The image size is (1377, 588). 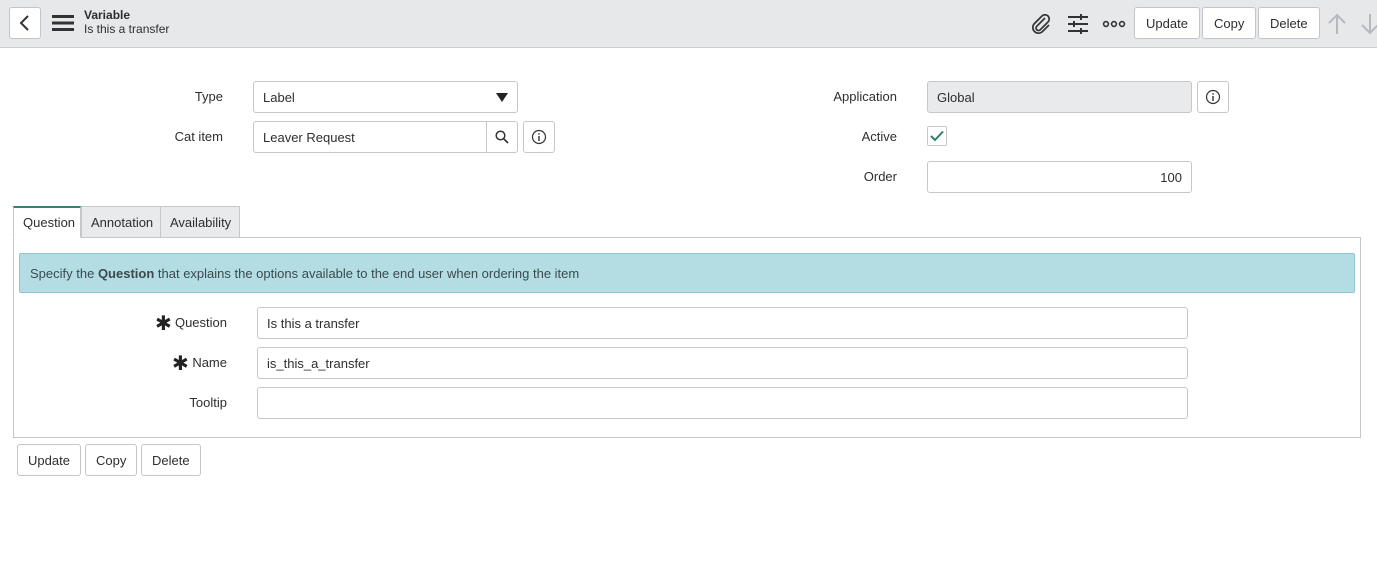 What do you see at coordinates (1289, 23) in the screenshot?
I see `header-delete-button: Delete` at bounding box center [1289, 23].